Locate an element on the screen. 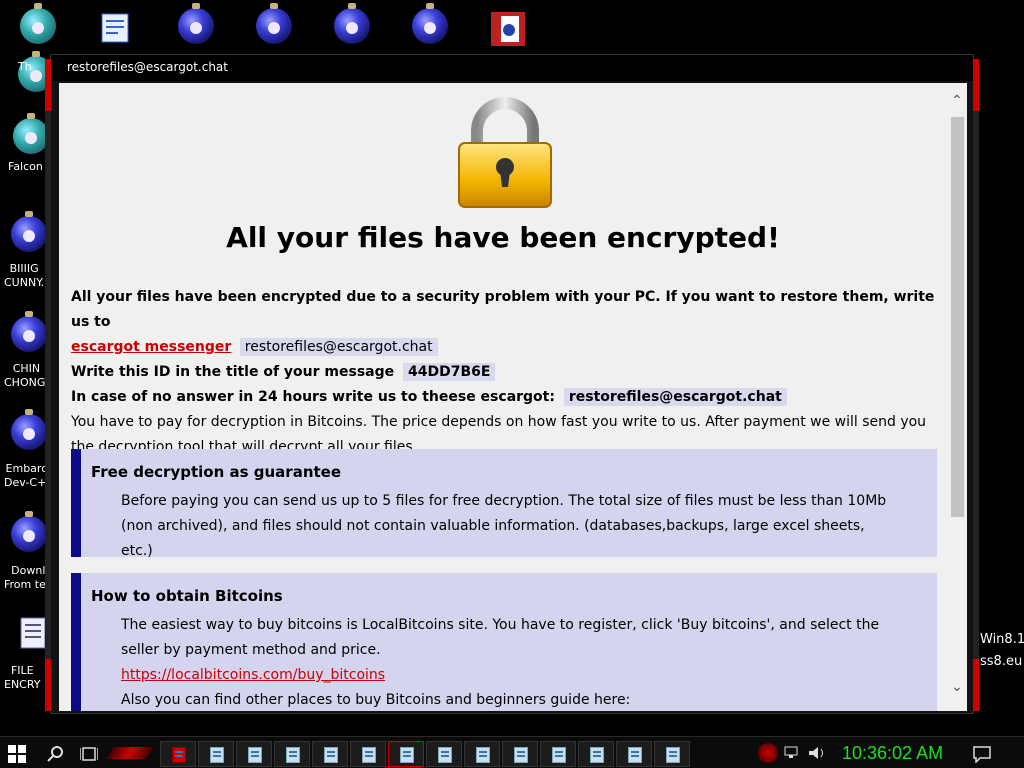 The width and height of the screenshot is (1024, 768). page-title: All your files have been encrypted! is located at coordinates (503, 237).